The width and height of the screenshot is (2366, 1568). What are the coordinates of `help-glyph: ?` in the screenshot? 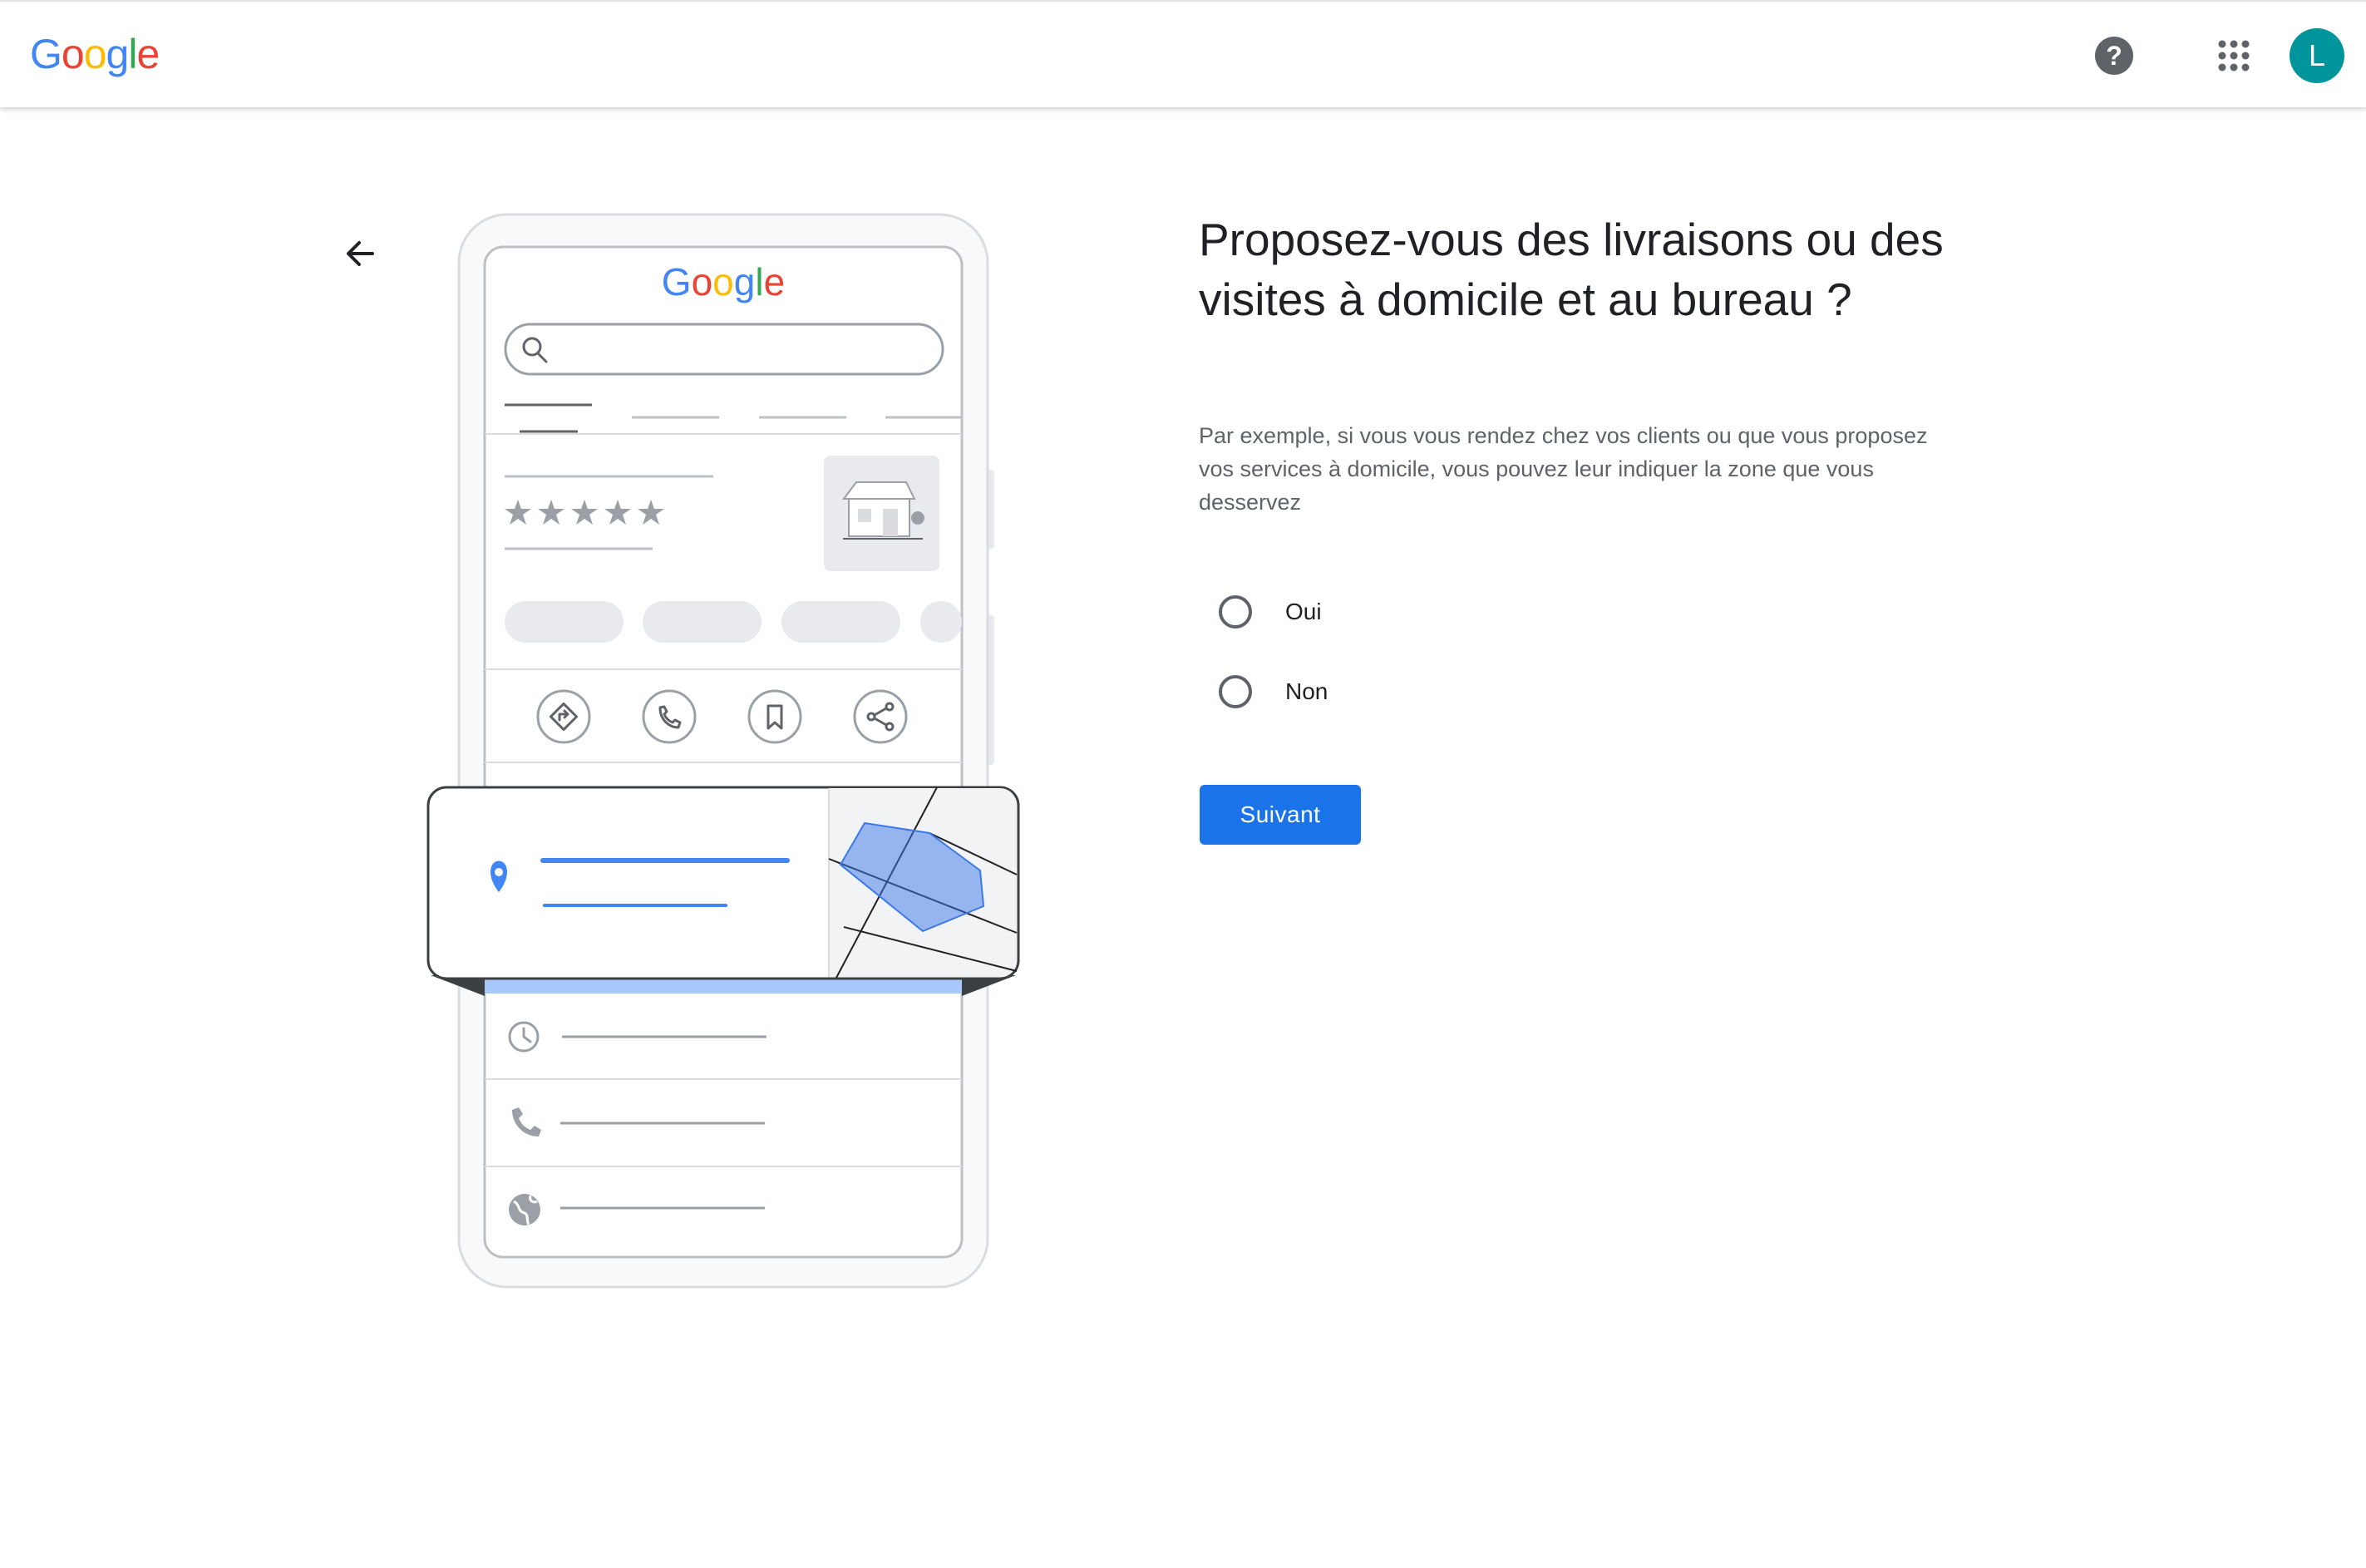 It's located at (2114, 55).